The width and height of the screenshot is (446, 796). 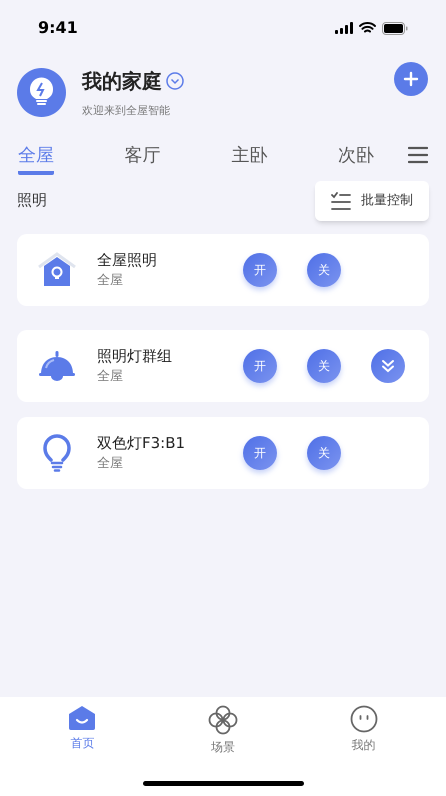 What do you see at coordinates (249, 158) in the screenshot?
I see `room-tab: 主卧` at bounding box center [249, 158].